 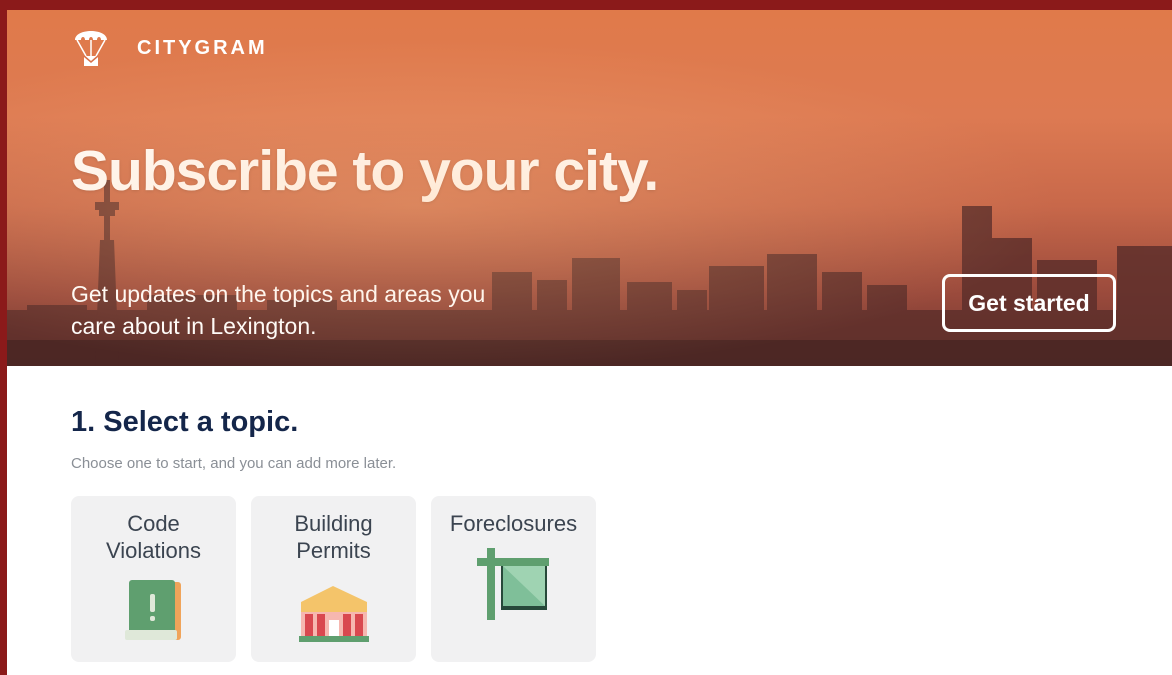 I want to click on brand-name: CITYGRAM, so click(x=202, y=48).